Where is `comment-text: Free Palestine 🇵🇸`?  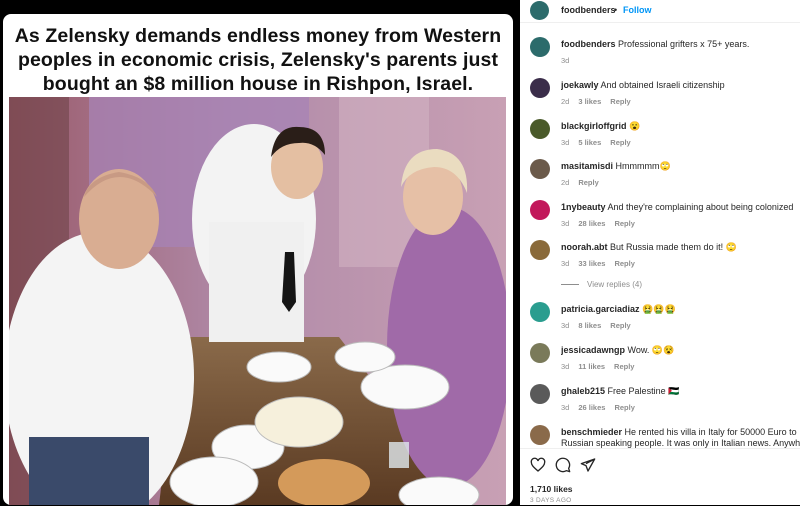
comment-text: Free Palestine 🇵🇸 is located at coordinates (643, 391).